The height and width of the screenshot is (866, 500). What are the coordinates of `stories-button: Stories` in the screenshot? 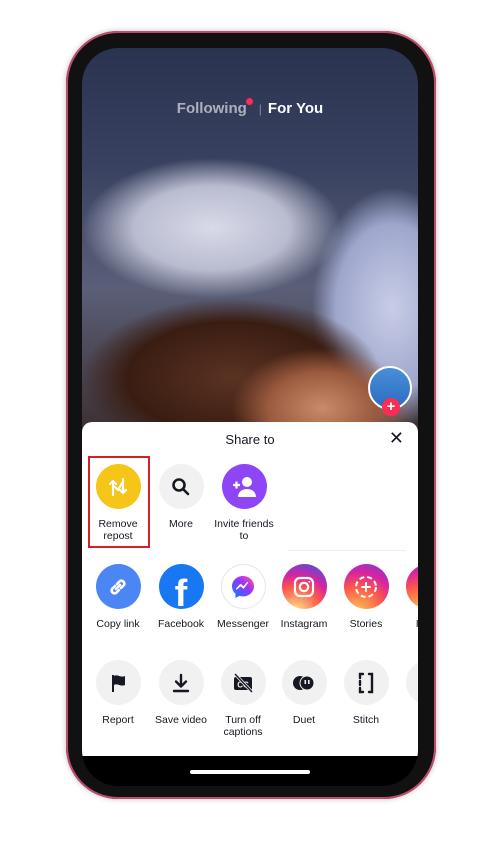 It's located at (366, 597).